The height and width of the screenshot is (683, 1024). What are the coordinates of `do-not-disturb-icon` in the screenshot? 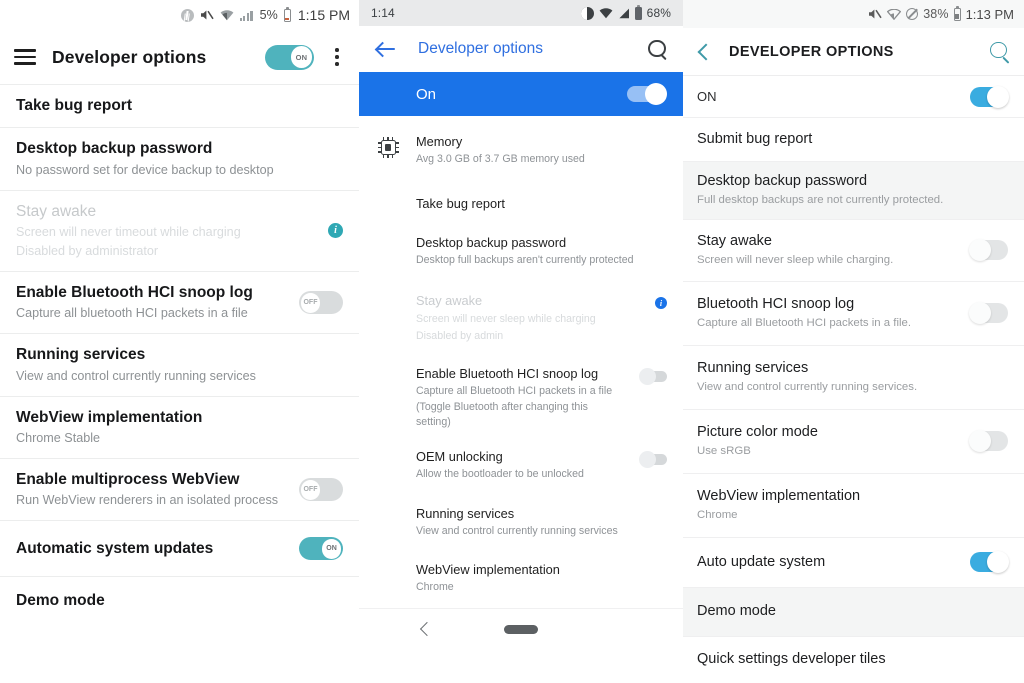 It's located at (587, 13).